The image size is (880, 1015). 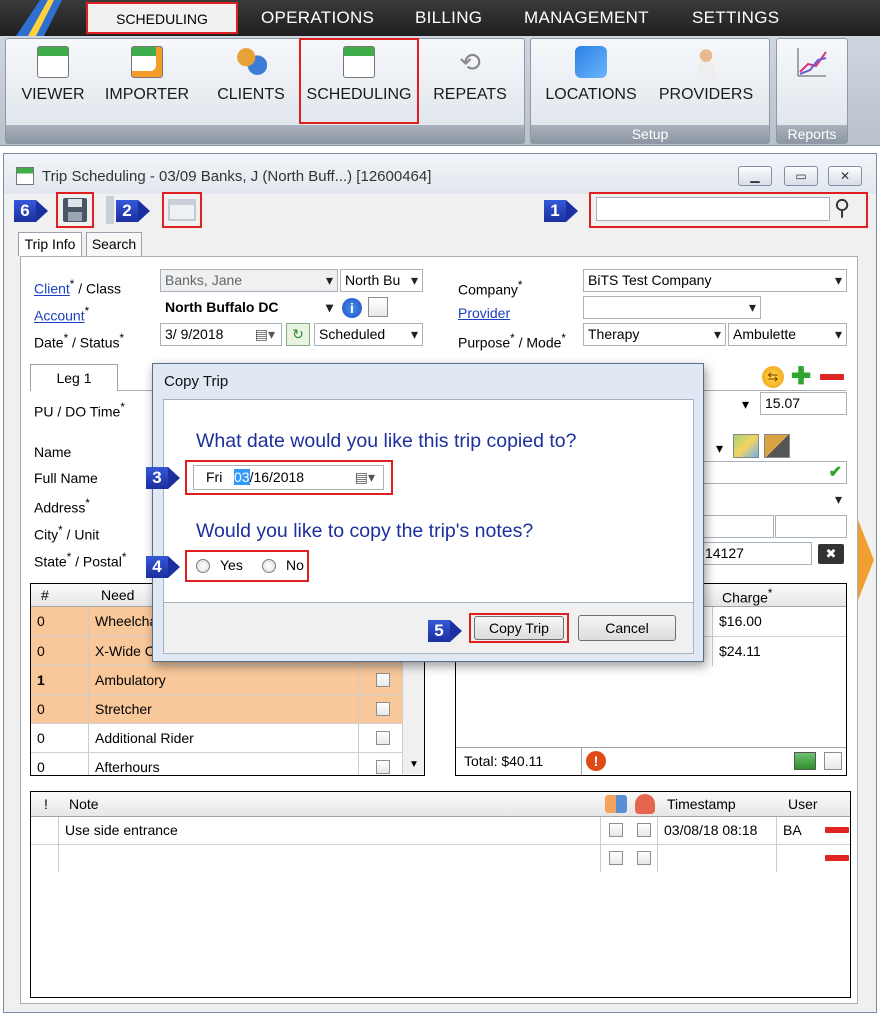 I want to click on toolbar-separator, so click(x=110, y=210).